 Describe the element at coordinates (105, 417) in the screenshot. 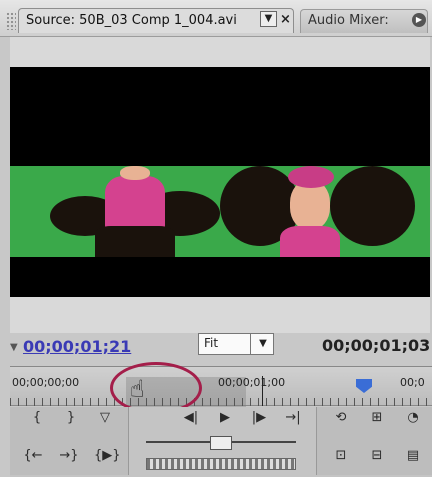

I see `set-marker-icon: ▽` at that location.